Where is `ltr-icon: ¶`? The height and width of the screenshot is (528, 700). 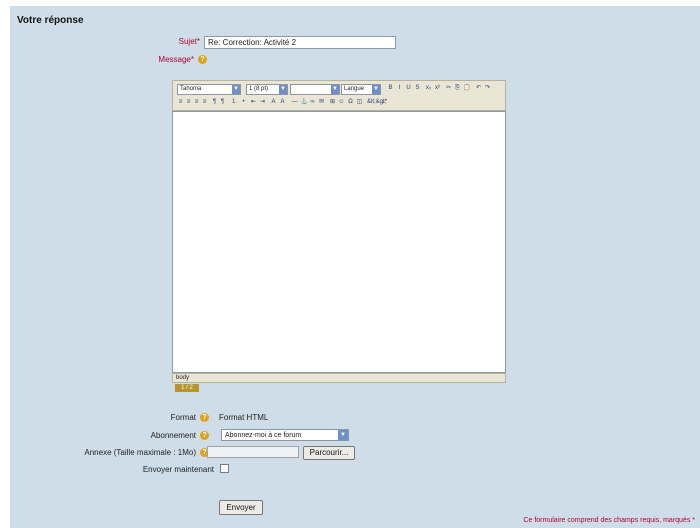
ltr-icon: ¶ is located at coordinates (214, 102).